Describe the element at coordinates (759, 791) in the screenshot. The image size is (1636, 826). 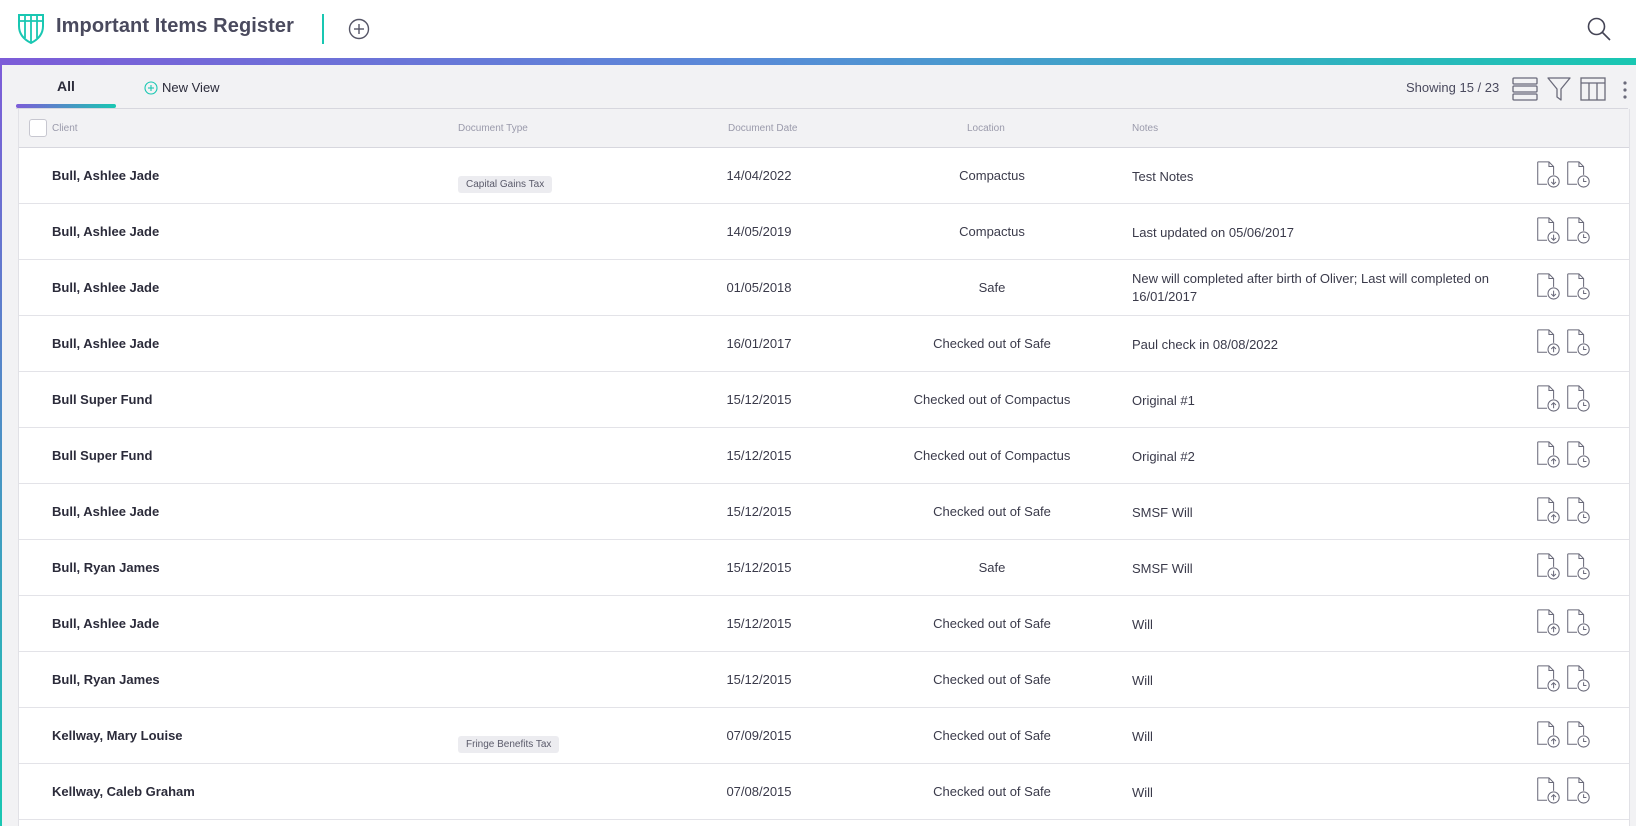
I see `cell-document-date: 07/08/2015` at that location.